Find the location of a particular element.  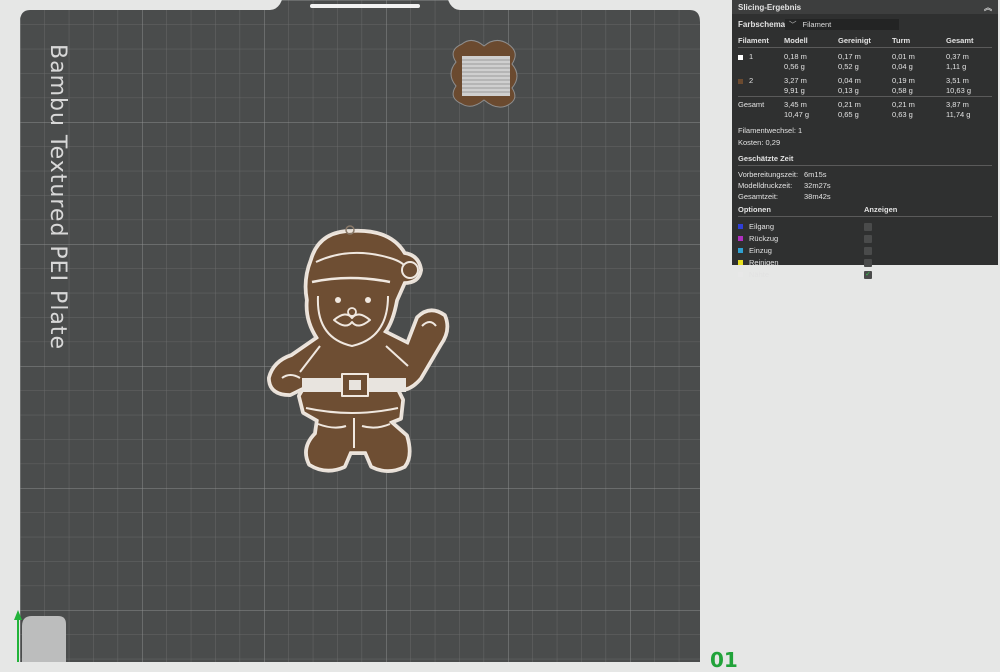

col-header-turm: Turm is located at coordinates (919, 41).